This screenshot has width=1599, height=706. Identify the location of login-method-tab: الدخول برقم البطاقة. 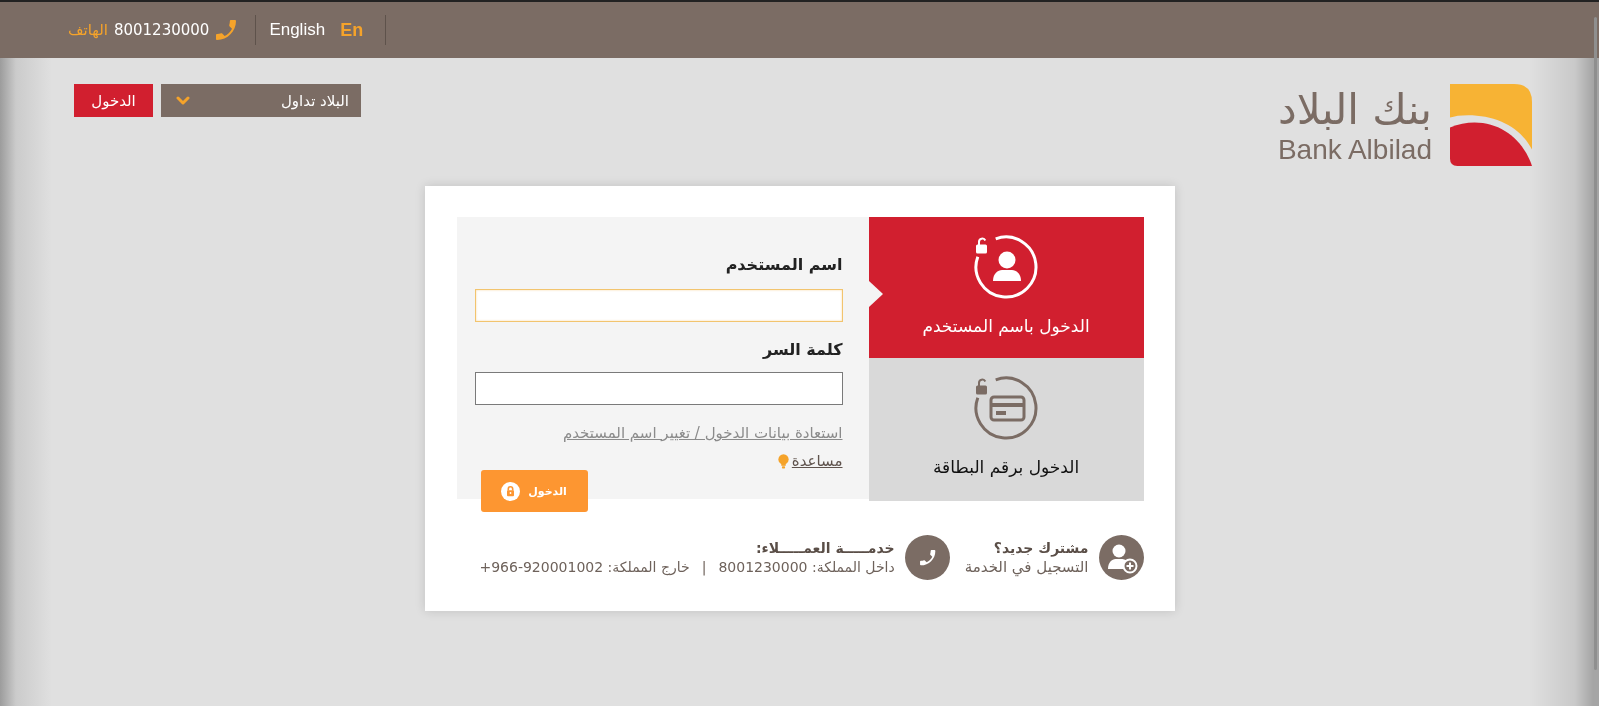
(1006, 429).